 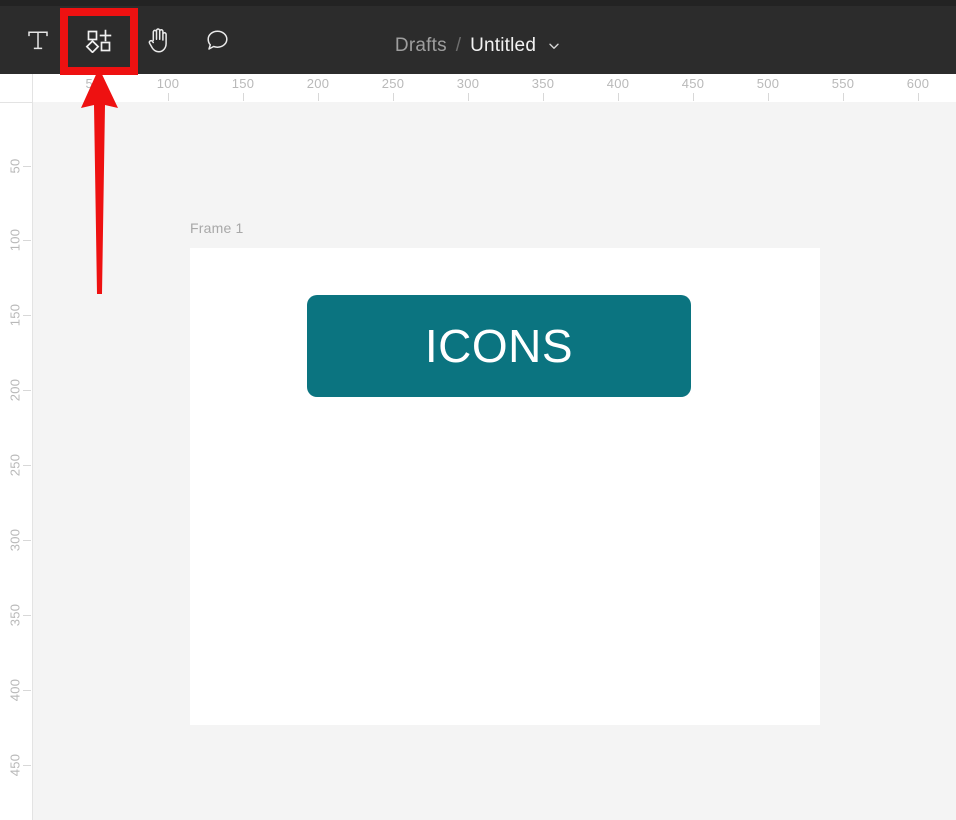 What do you see at coordinates (15, 465) in the screenshot?
I see `ruler-v-label: 250` at bounding box center [15, 465].